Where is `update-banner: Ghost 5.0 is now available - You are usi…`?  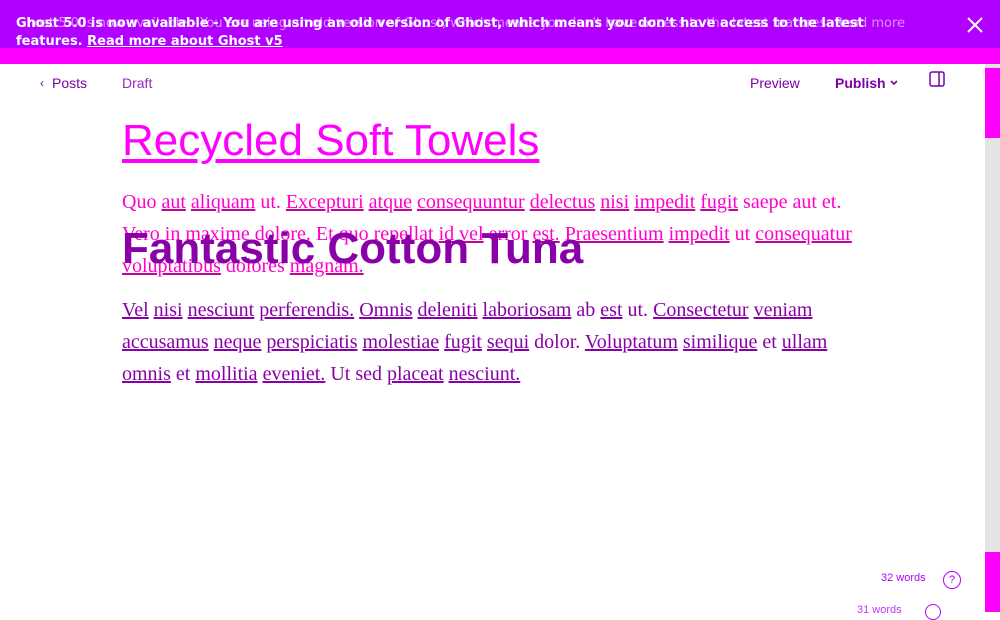 update-banner: Ghost 5.0 is now available - You are usi… is located at coordinates (500, 24).